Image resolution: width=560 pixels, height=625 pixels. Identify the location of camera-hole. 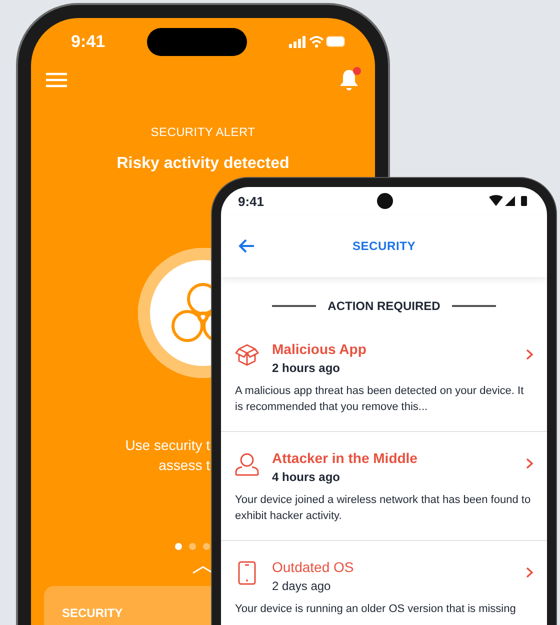
(384, 201).